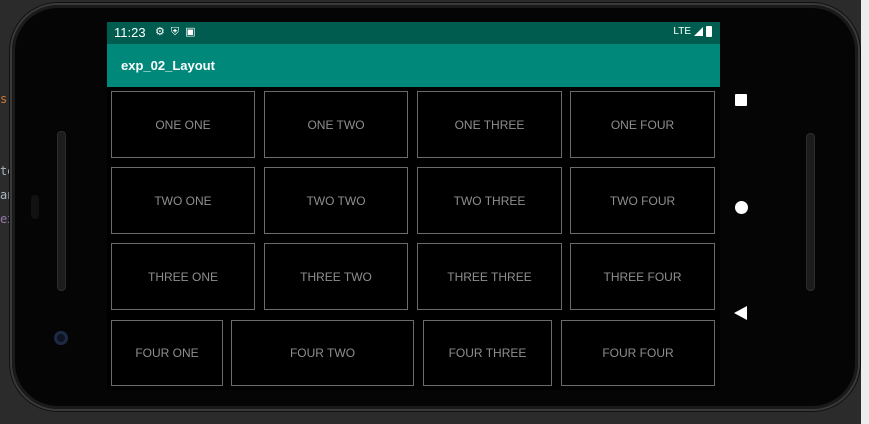 This screenshot has height=424, width=869. What do you see at coordinates (740, 313) in the screenshot?
I see `back-icon` at bounding box center [740, 313].